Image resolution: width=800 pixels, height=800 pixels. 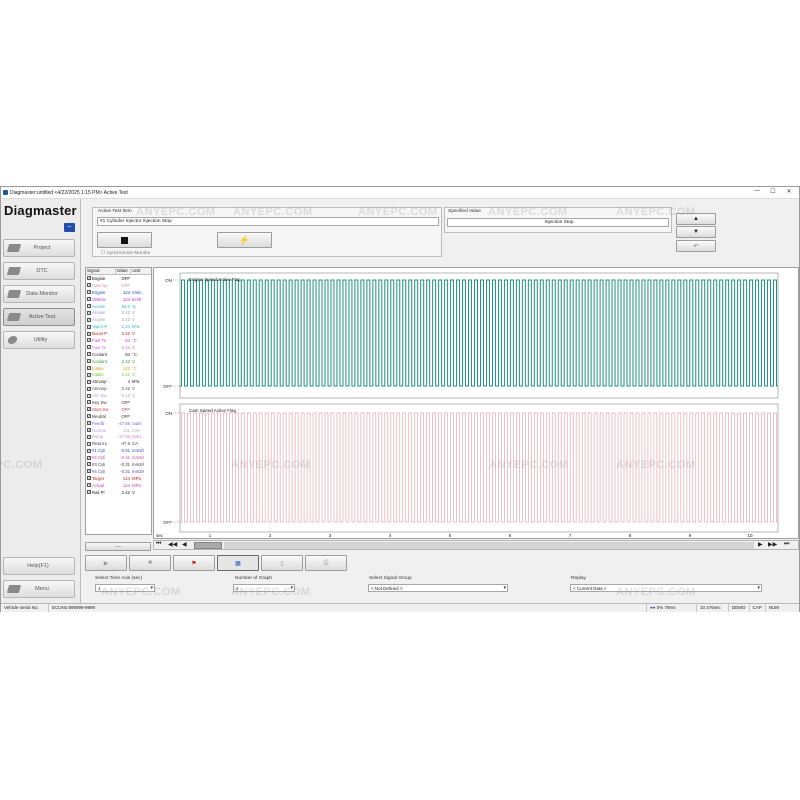 What do you see at coordinates (106, 563) in the screenshot?
I see `play-button: ▶` at bounding box center [106, 563].